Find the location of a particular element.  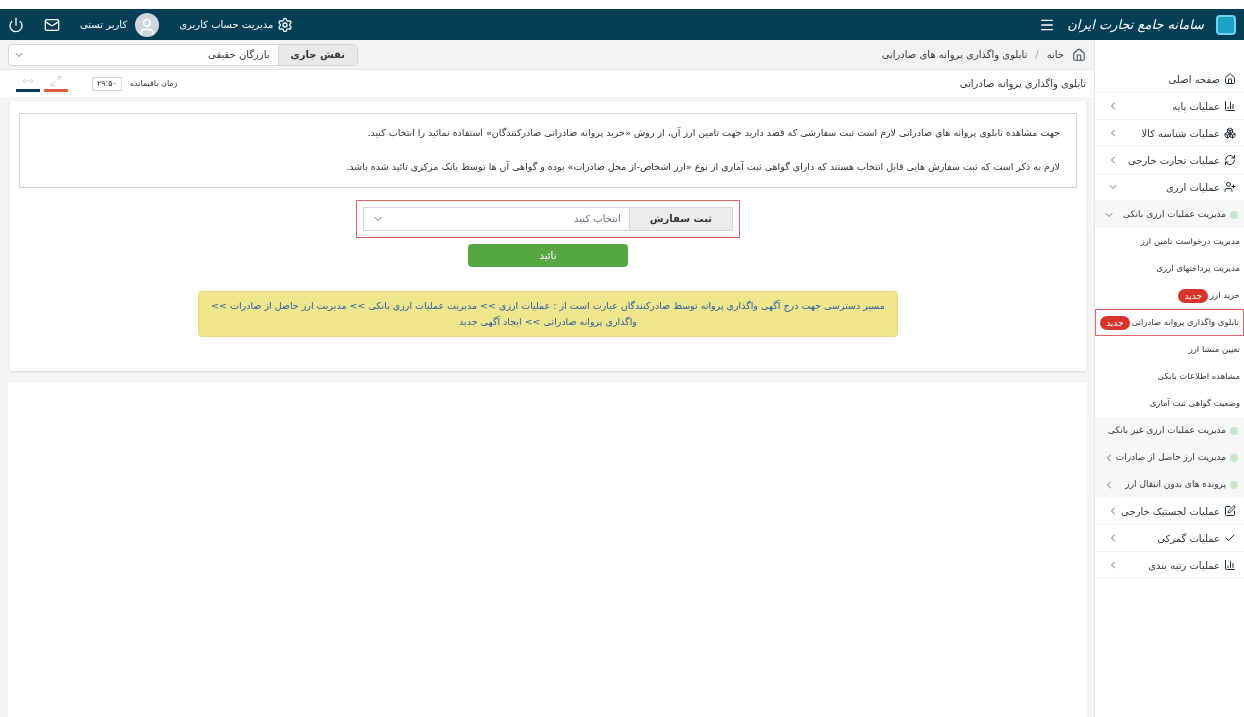

breadcrumb-item: خانه is located at coordinates (1055, 54).